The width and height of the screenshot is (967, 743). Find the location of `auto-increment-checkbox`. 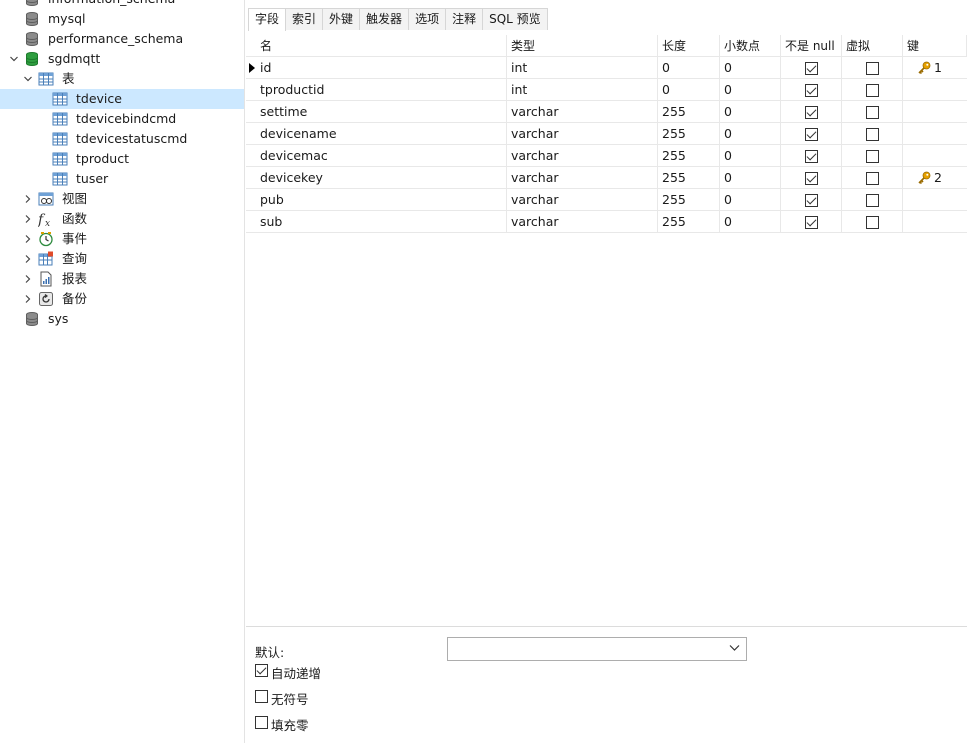

auto-increment-checkbox is located at coordinates (261, 670).